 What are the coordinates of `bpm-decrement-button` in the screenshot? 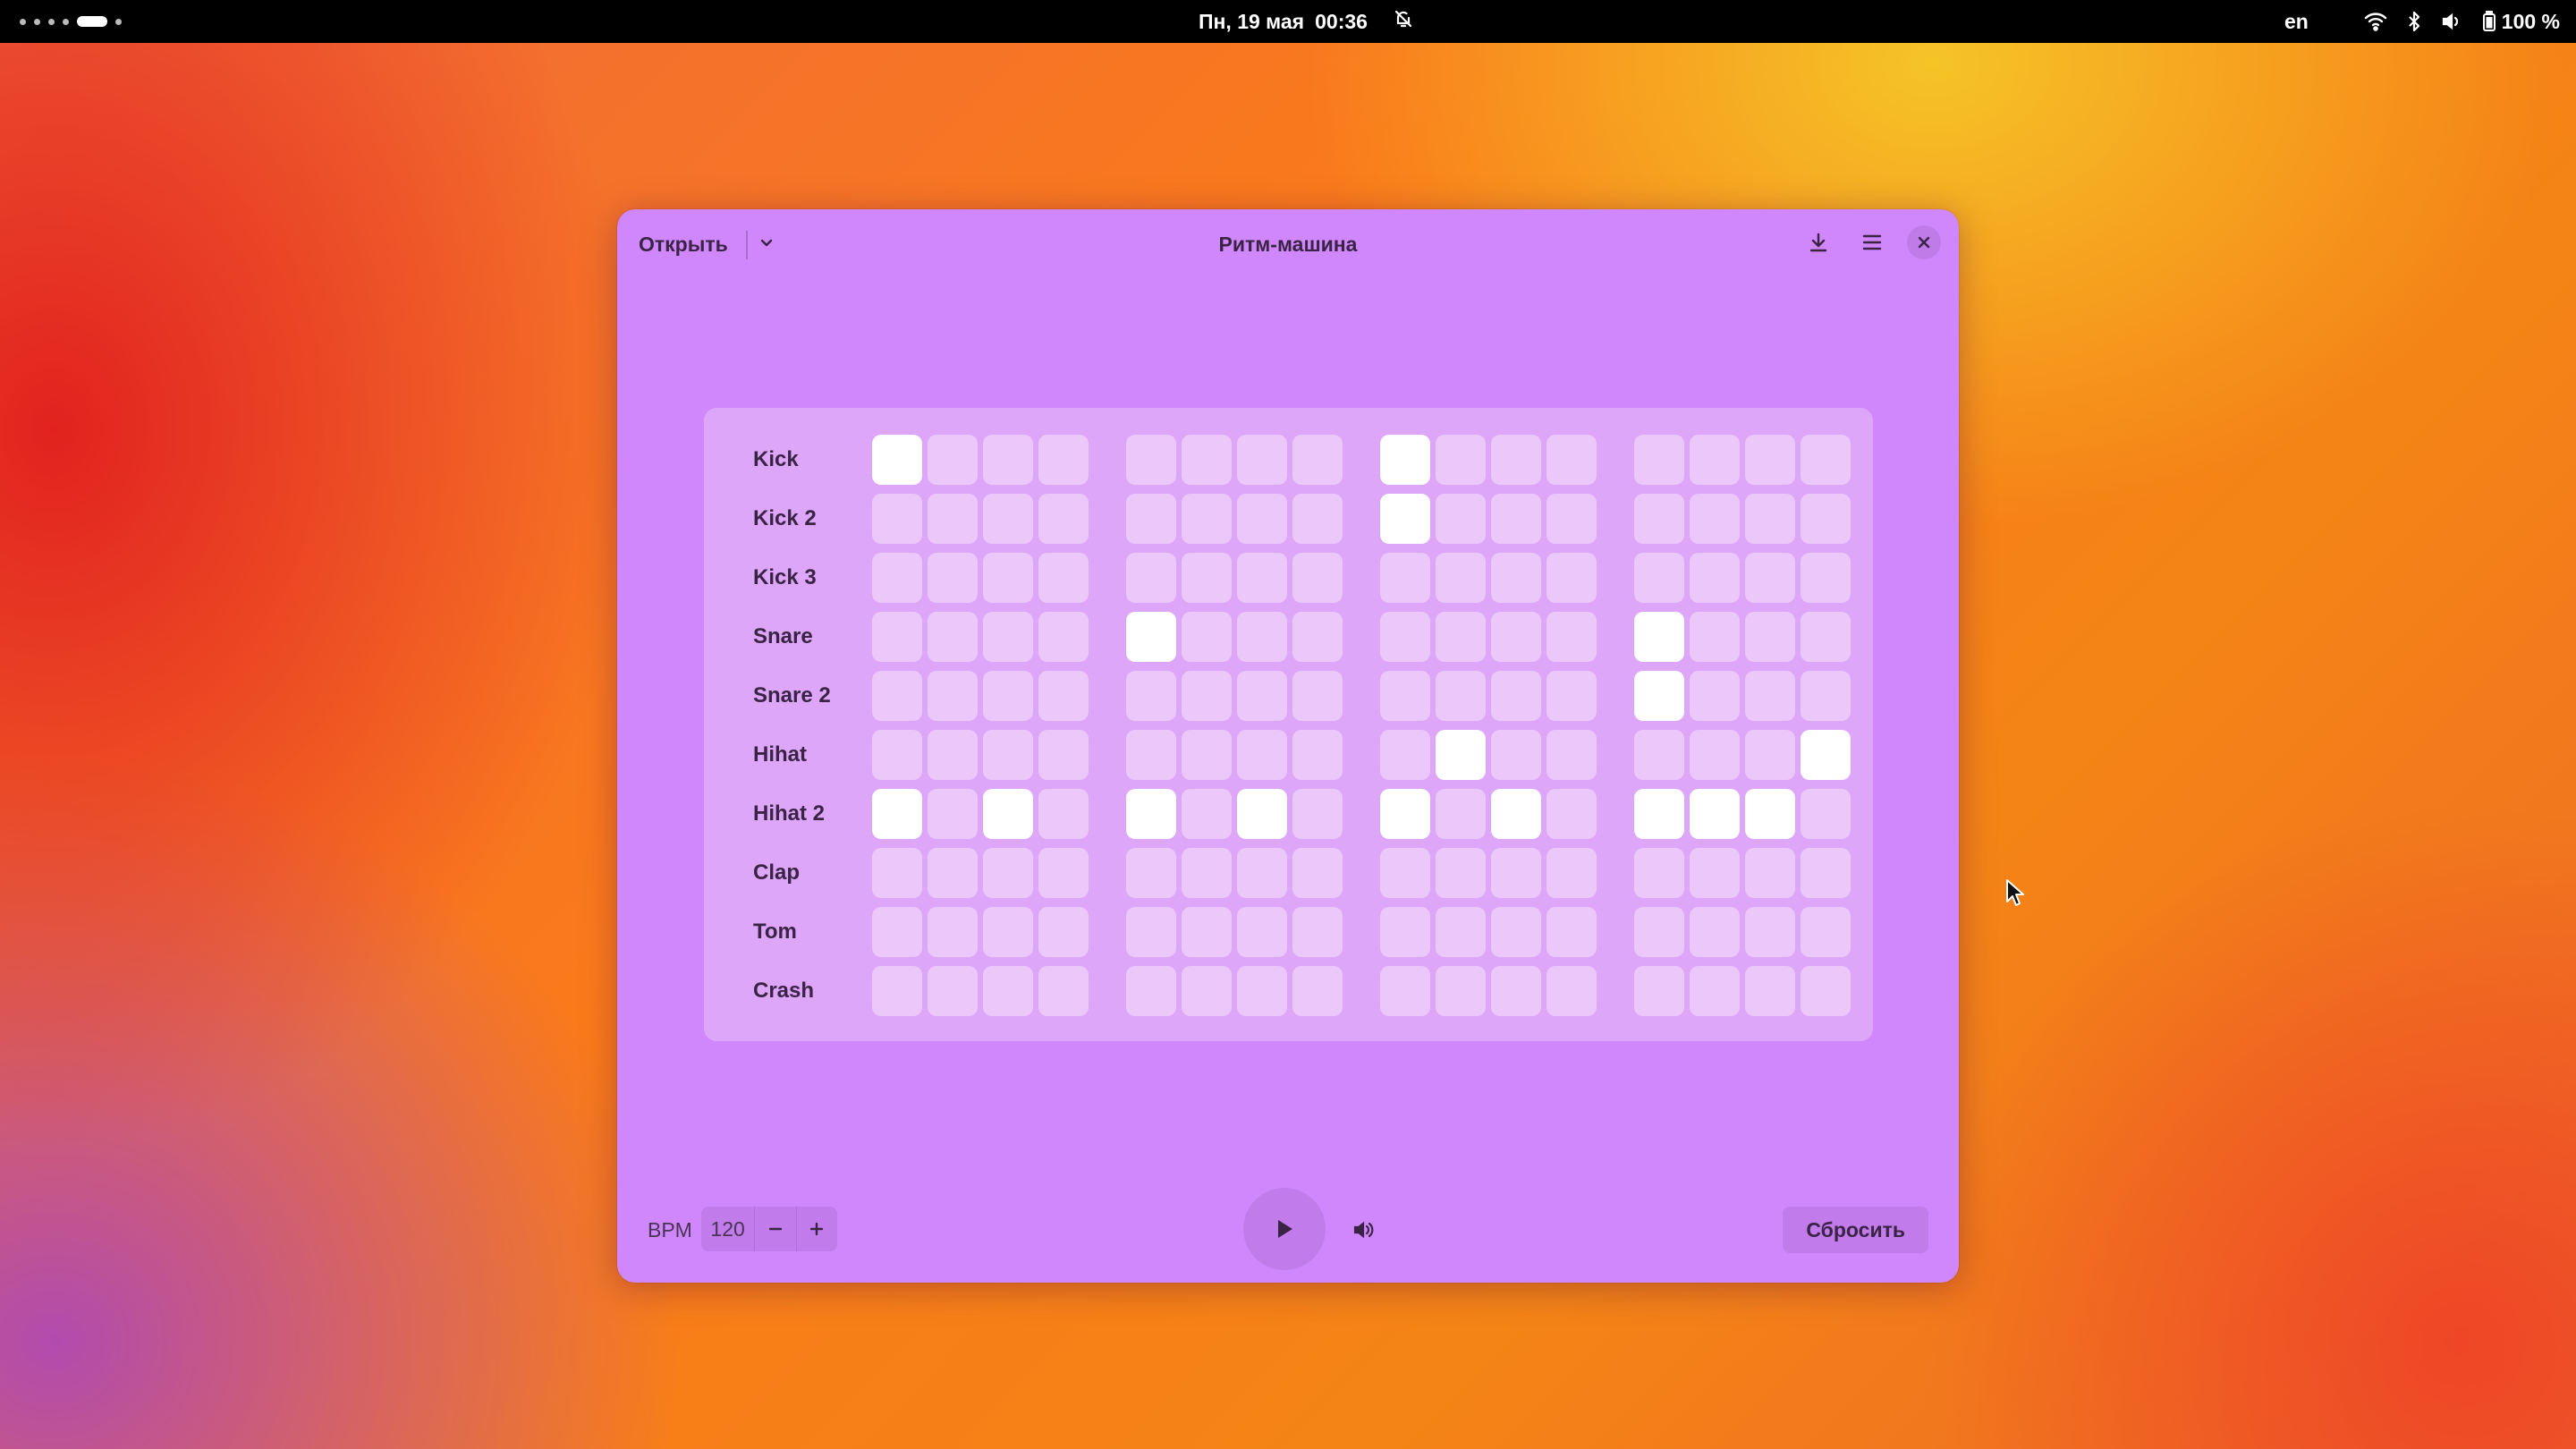 It's located at (774, 1229).